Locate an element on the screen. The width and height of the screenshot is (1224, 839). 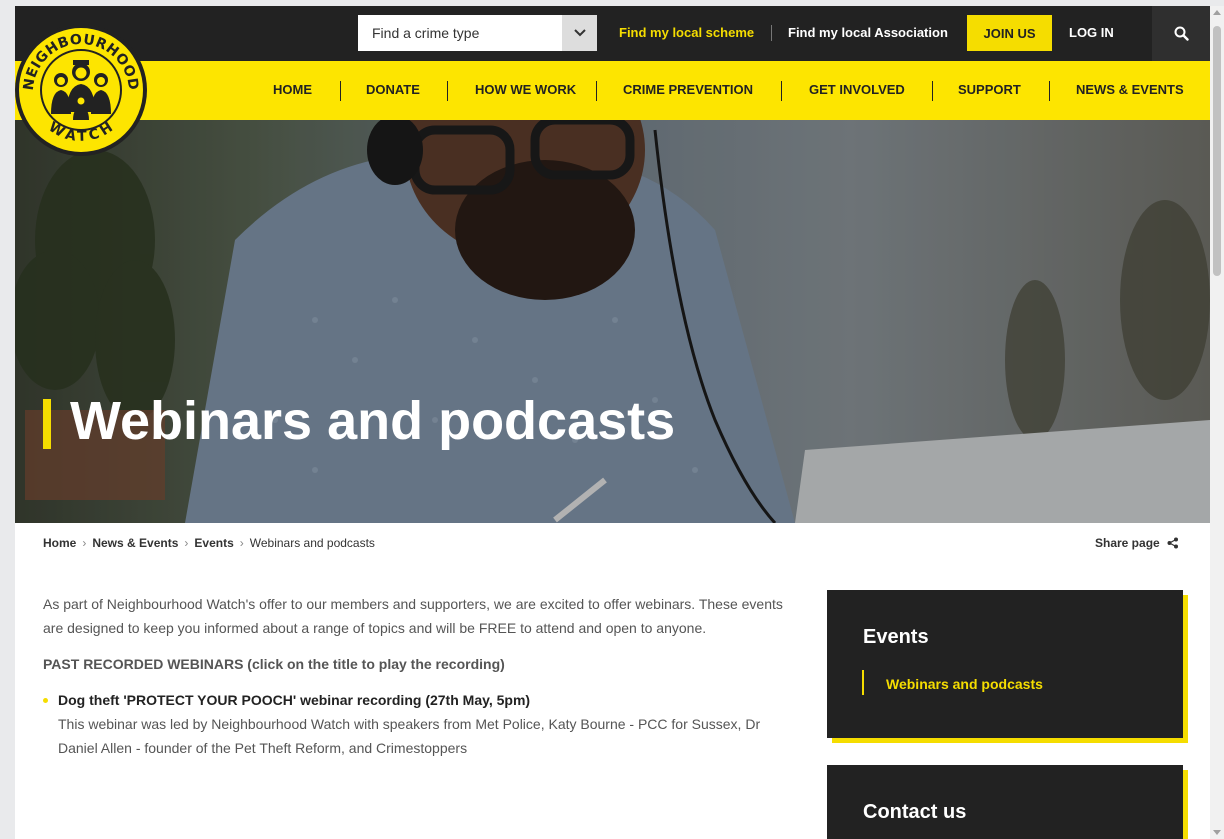
nav-news-events: NEWS & EVENTS is located at coordinates (1130, 89).